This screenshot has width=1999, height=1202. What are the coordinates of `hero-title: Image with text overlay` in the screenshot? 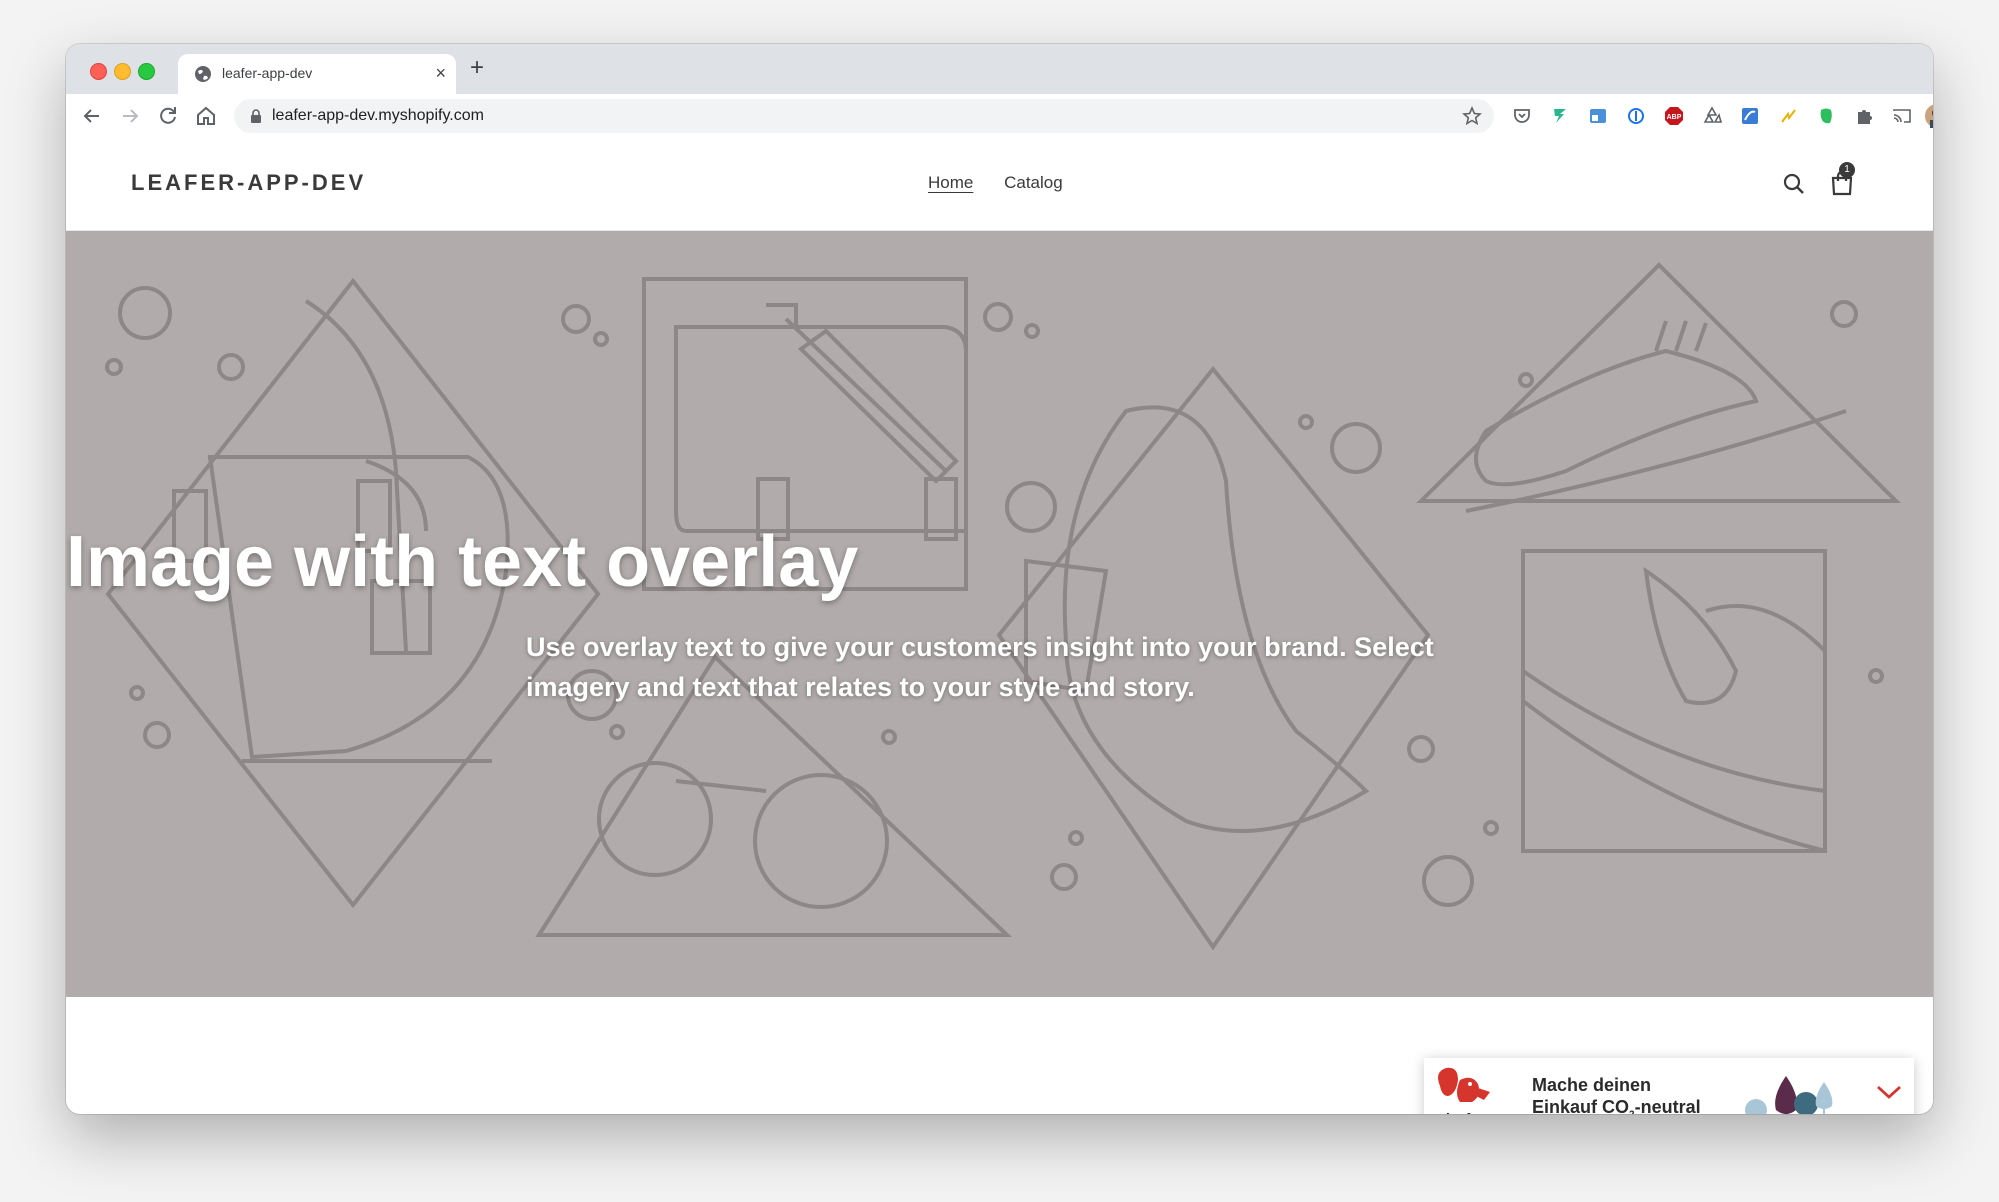 It's located at (462, 562).